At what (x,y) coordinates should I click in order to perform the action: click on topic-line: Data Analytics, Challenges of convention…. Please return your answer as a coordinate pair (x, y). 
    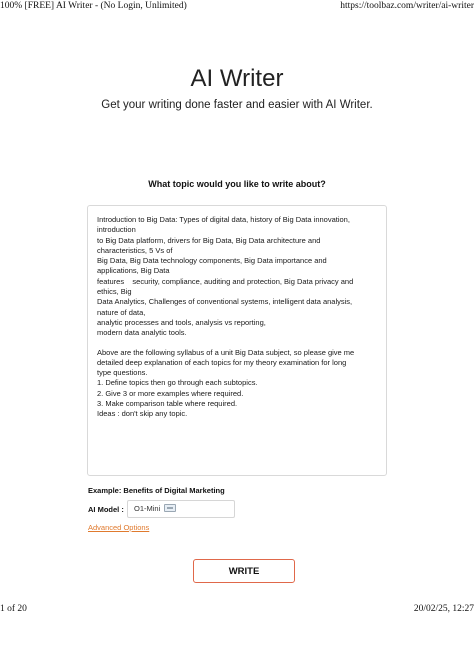
    Looking at the image, I should click on (225, 302).